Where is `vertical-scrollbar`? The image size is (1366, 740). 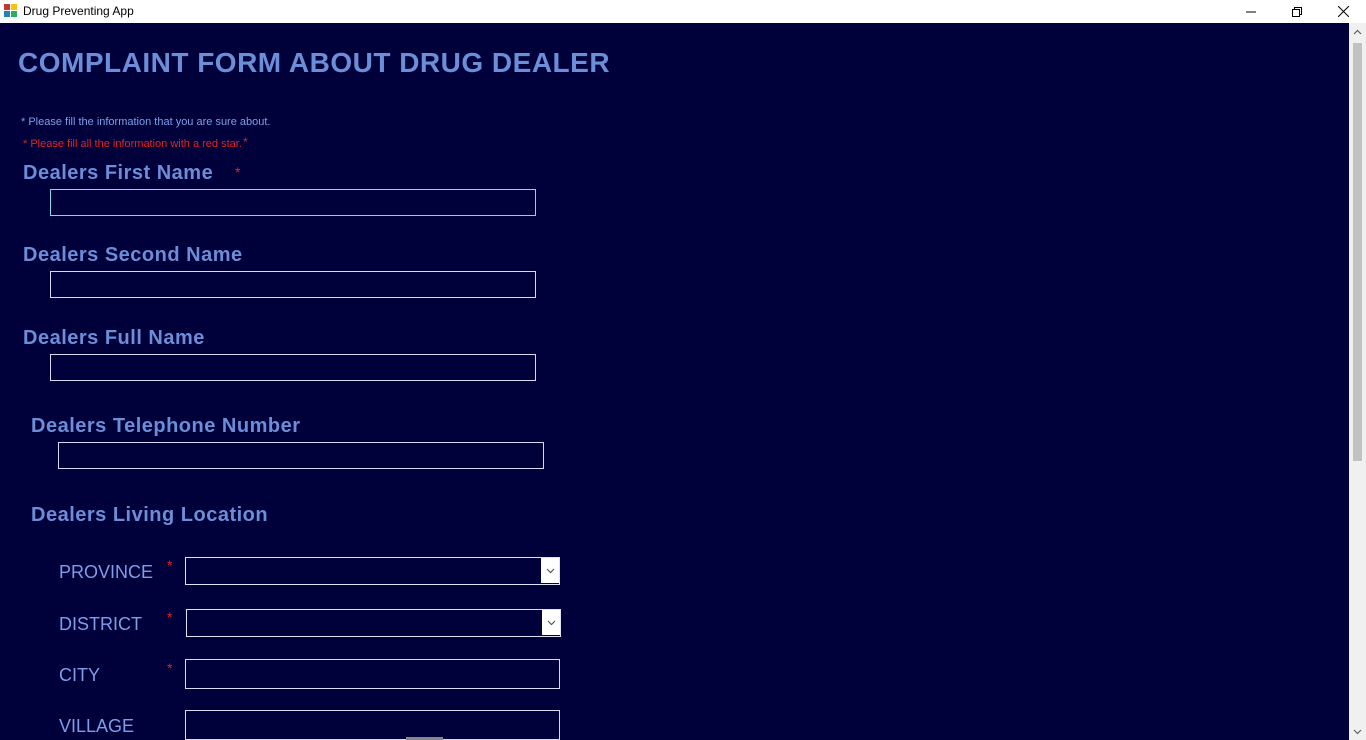
vertical-scrollbar is located at coordinates (1357, 381).